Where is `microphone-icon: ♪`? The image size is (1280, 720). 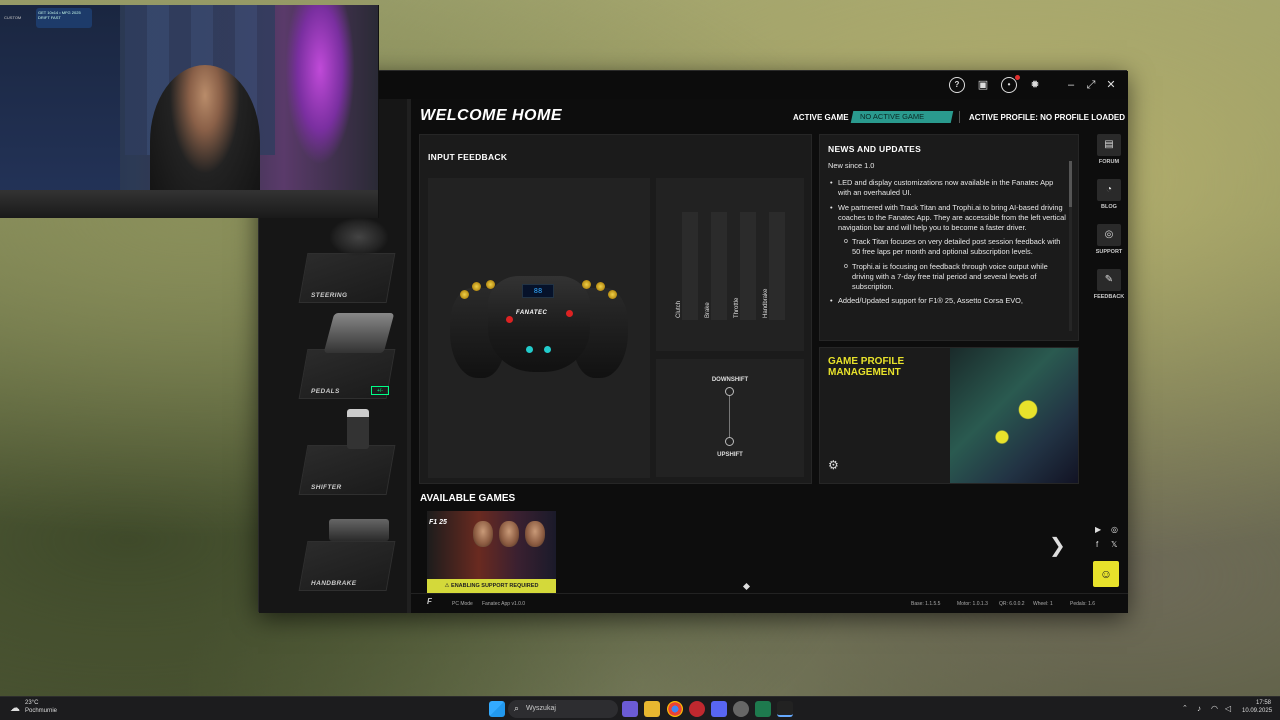 microphone-icon: ♪ is located at coordinates (1199, 709).